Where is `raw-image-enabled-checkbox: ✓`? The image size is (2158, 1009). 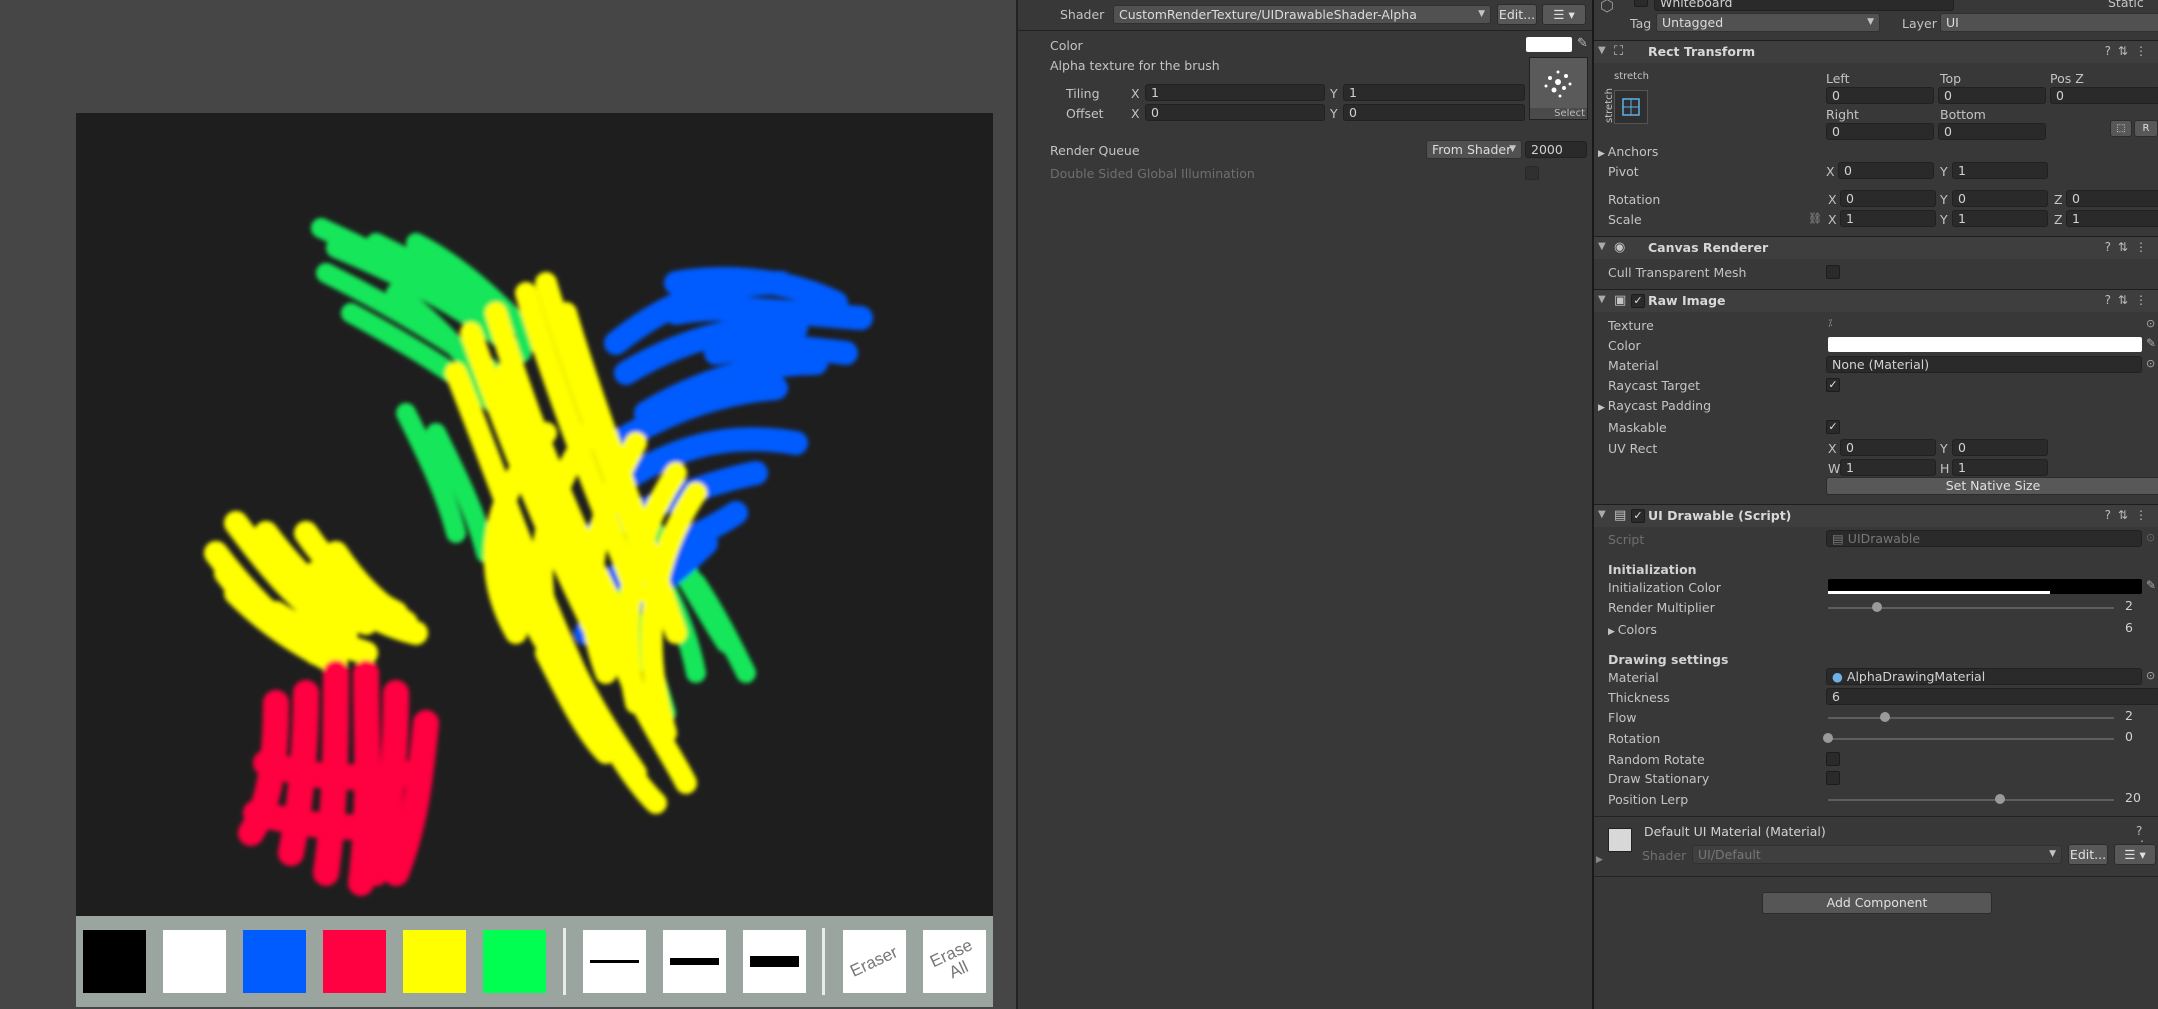
raw-image-enabled-checkbox: ✓ is located at coordinates (1638, 301).